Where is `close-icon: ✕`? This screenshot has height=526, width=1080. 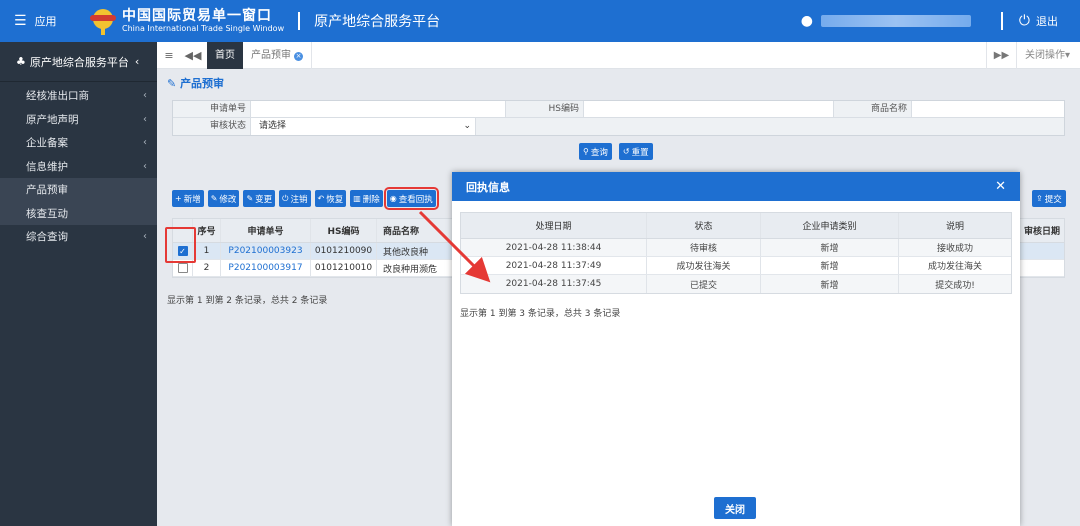
close-icon: ✕ is located at coordinates (1000, 186).